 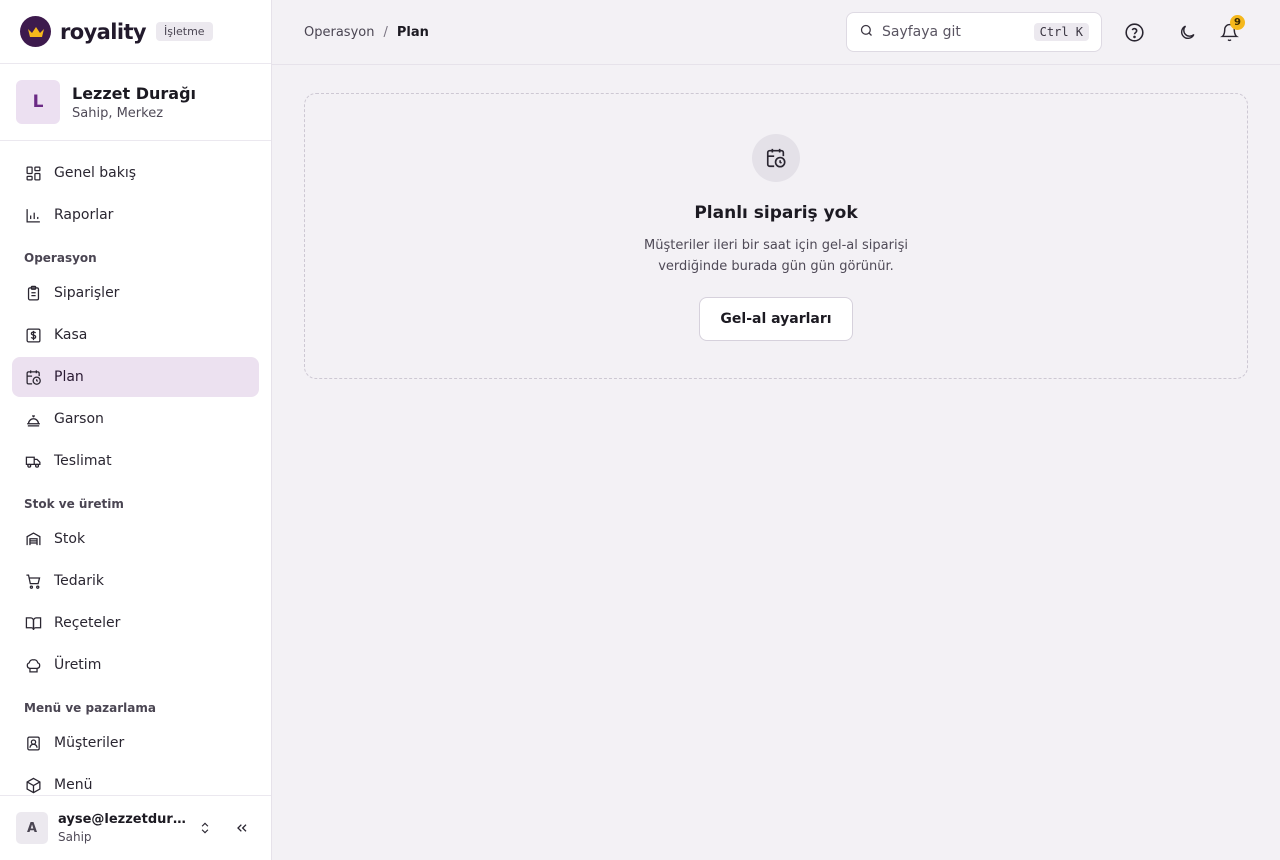 I want to click on package-icon, so click(x=33, y=785).